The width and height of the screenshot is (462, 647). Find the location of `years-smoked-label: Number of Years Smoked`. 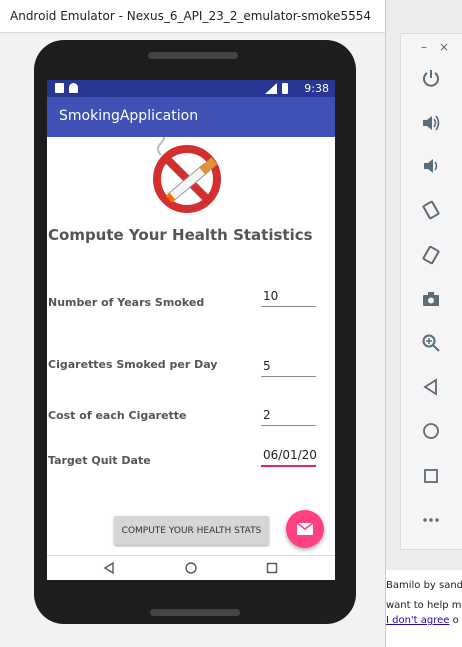

years-smoked-label: Number of Years Smoked is located at coordinates (126, 302).